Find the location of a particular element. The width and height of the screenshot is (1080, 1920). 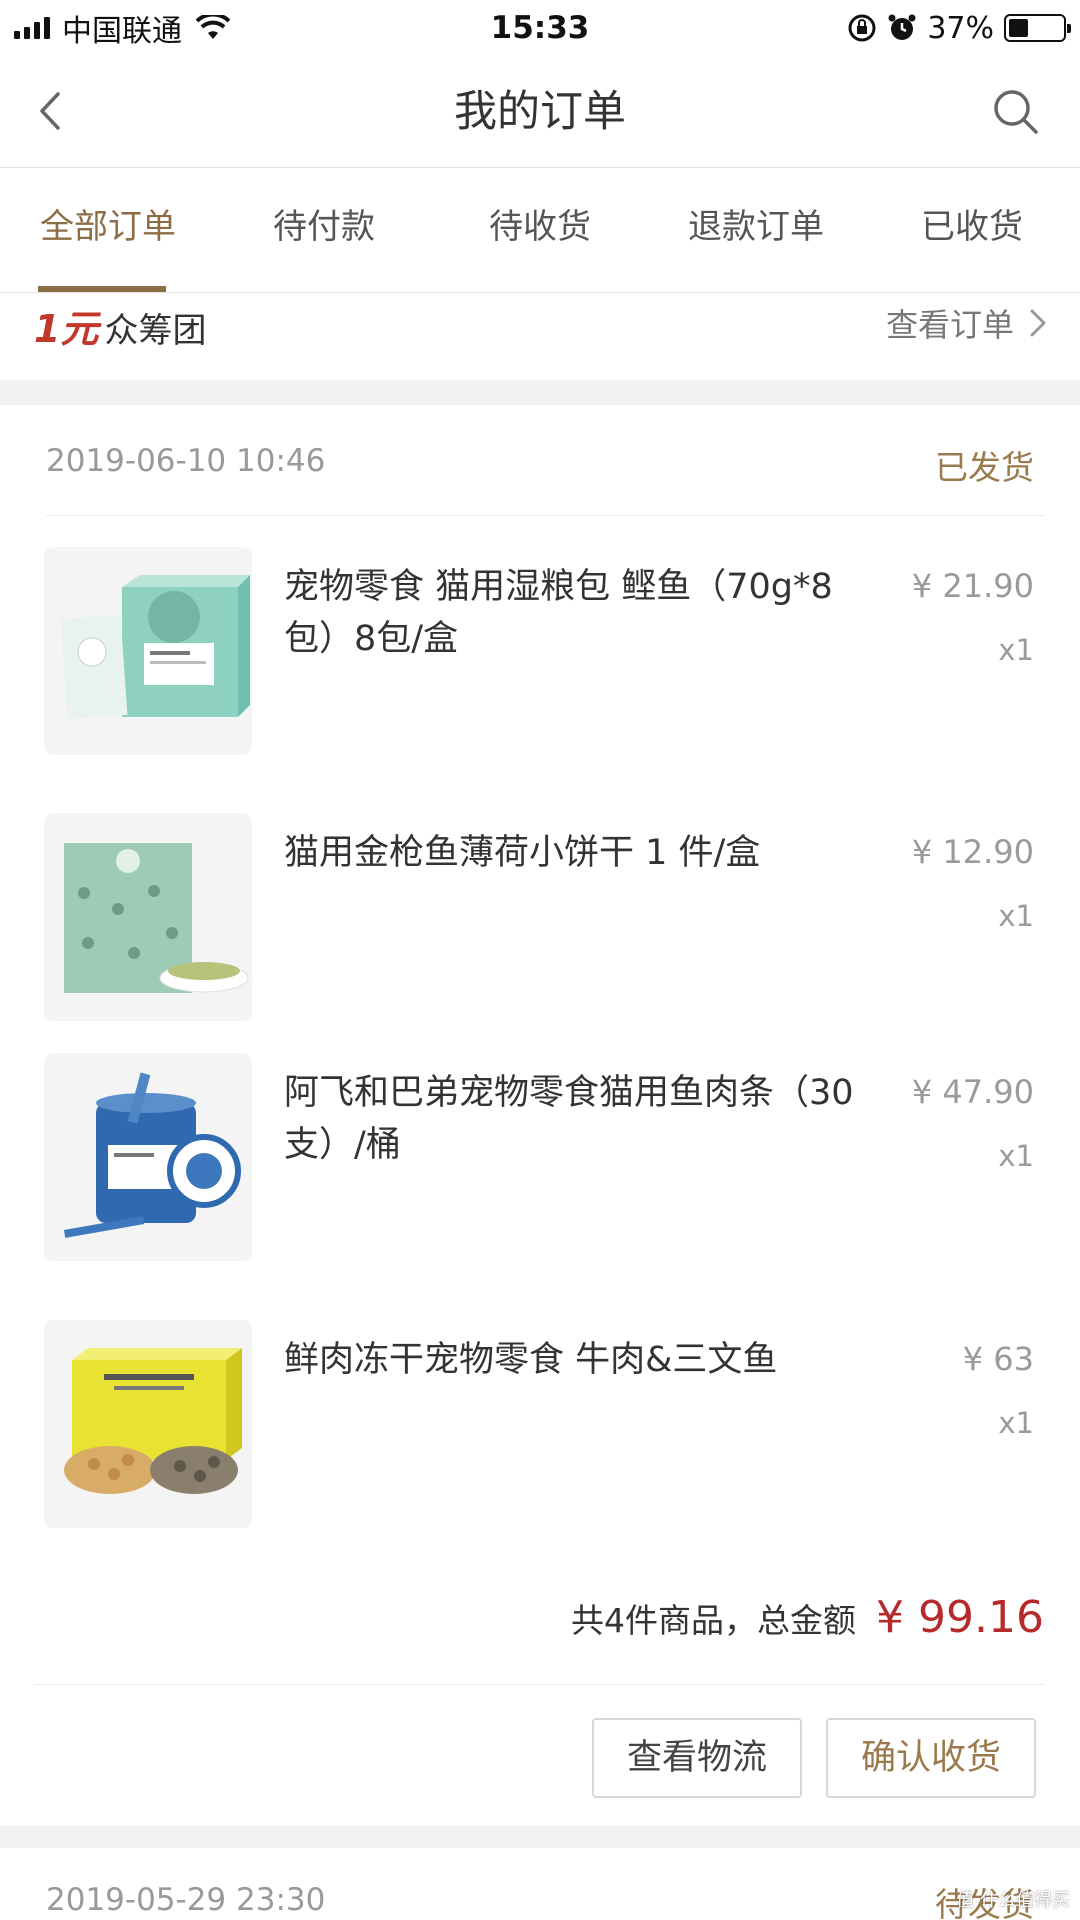

product-price: ¥ 47.90 is located at coordinates (972, 1092).